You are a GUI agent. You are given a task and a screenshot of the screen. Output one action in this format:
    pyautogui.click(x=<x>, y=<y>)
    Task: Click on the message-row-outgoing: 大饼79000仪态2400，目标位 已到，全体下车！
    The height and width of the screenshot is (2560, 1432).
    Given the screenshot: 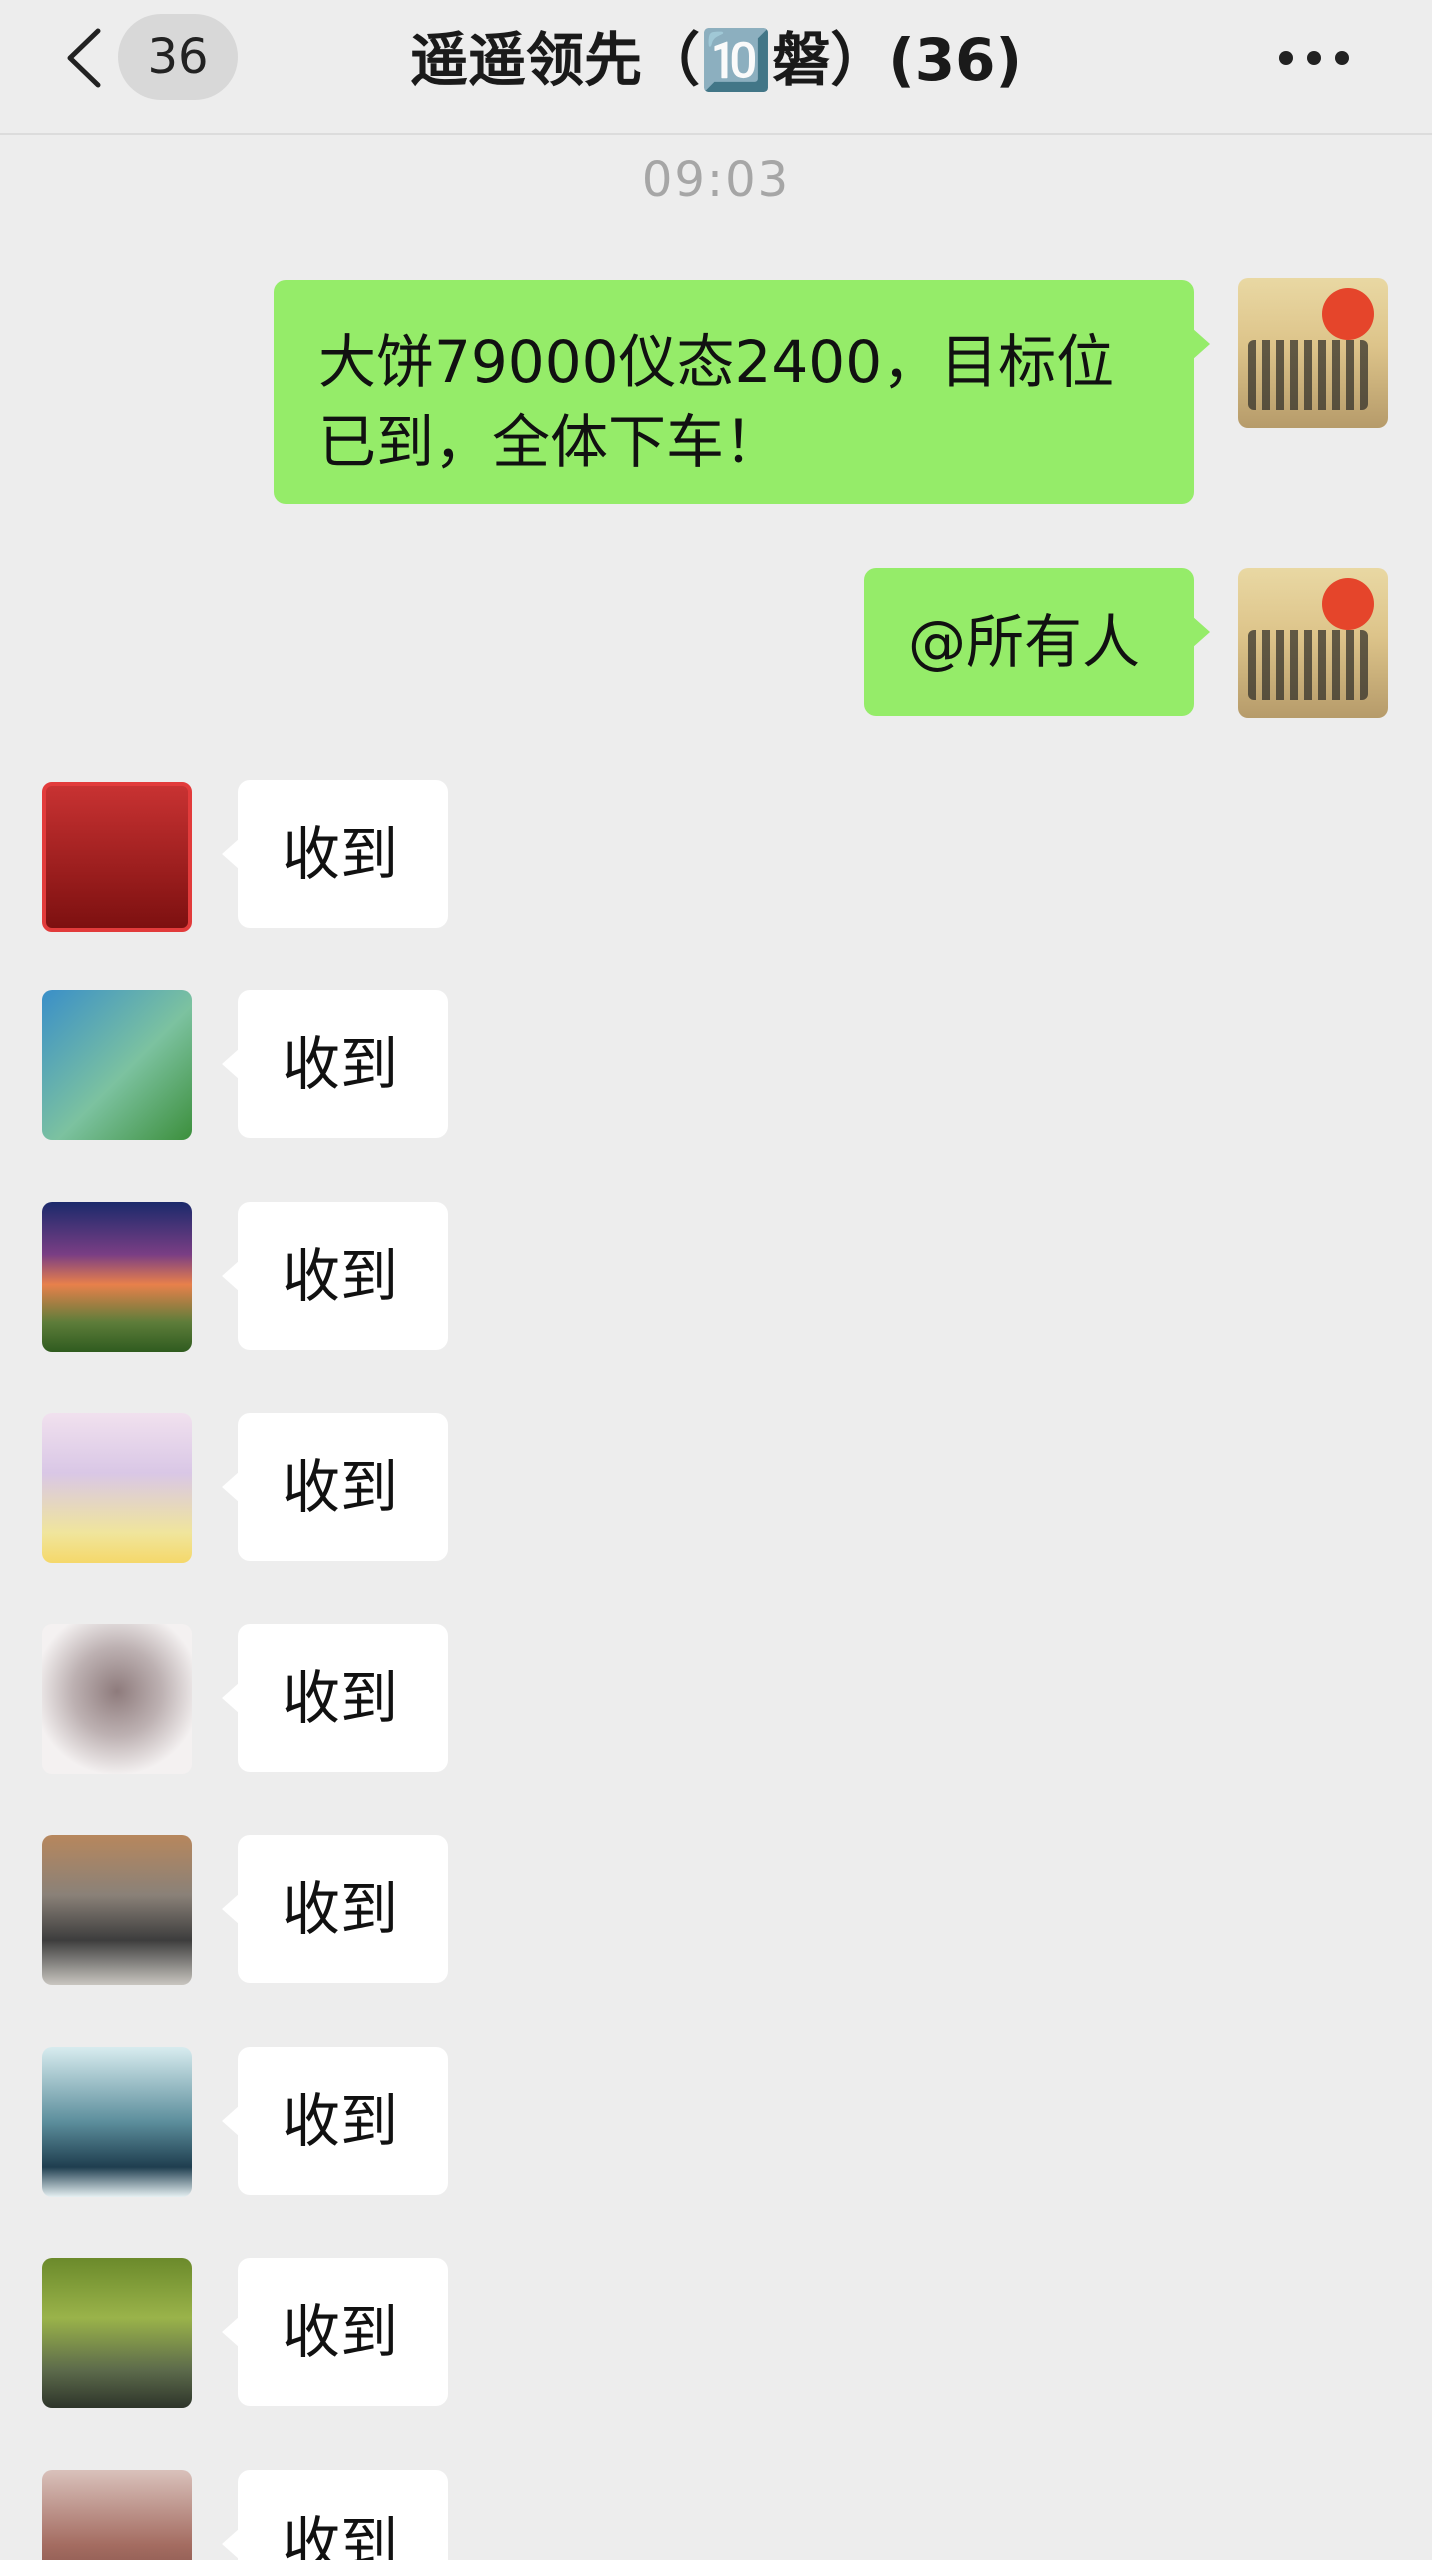 What is the action you would take?
    pyautogui.click(x=716, y=393)
    